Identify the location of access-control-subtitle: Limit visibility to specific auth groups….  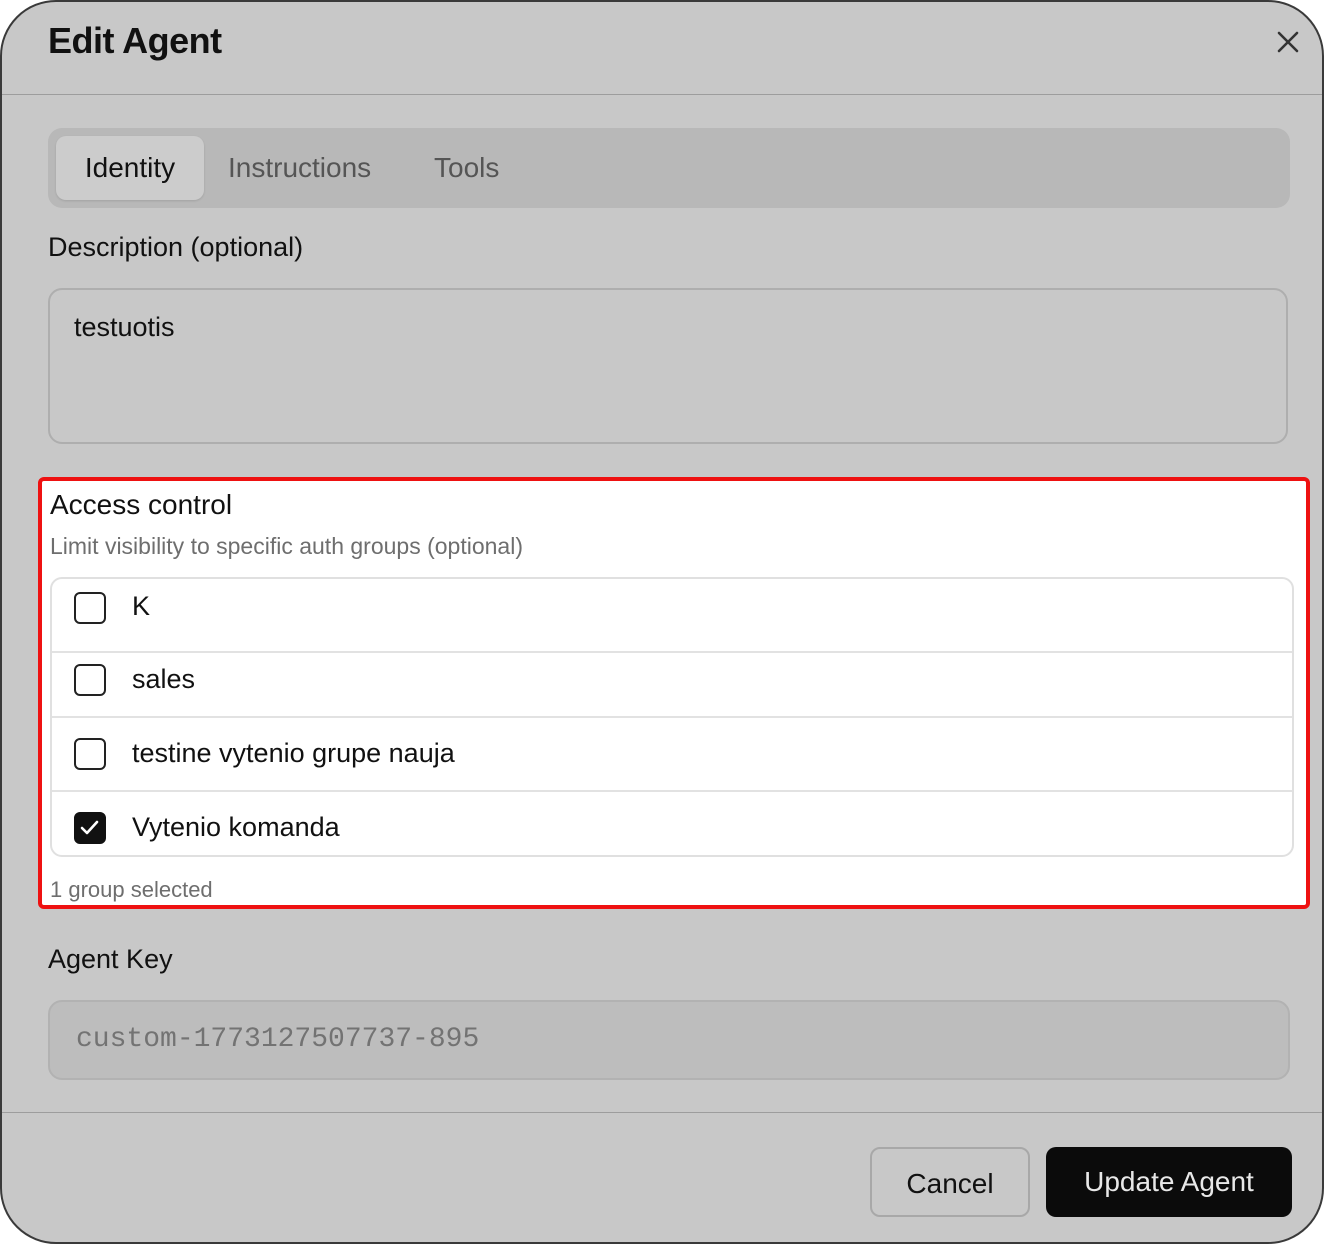
(286, 546).